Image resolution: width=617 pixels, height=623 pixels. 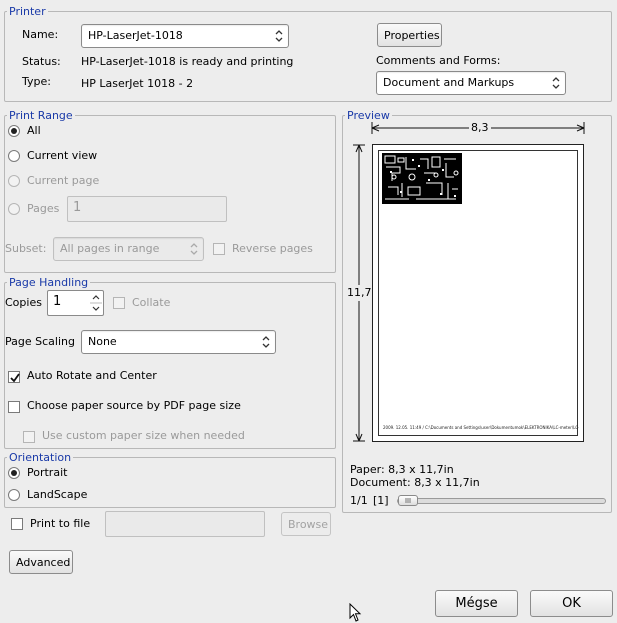 I want to click on type-value: HP LaserJet 1018 - 2, so click(x=137, y=83).